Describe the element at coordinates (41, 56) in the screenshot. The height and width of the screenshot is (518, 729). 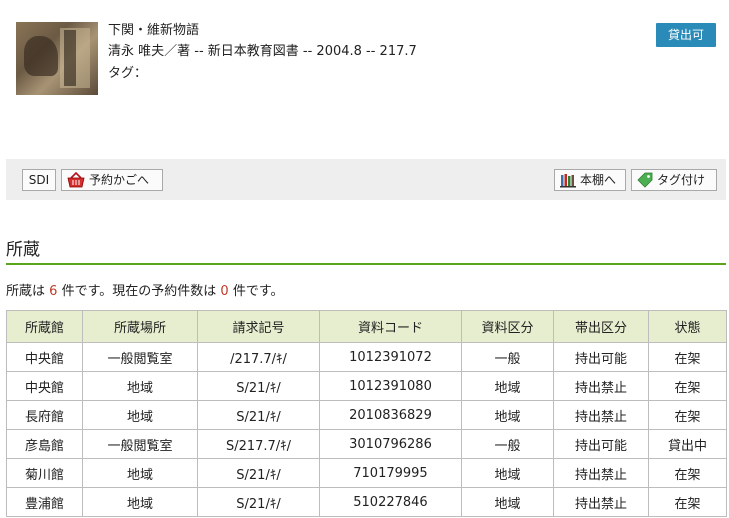
I see `cover-figure` at that location.